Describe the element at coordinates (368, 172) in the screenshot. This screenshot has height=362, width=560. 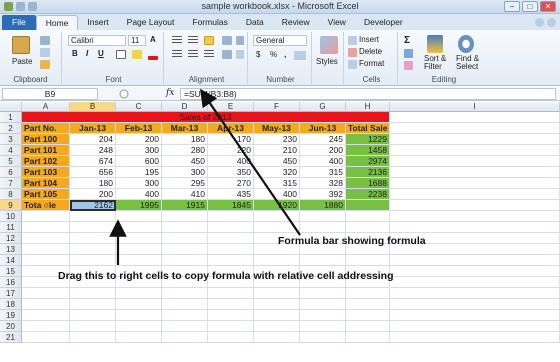
I see `data-cell: 2136` at that location.